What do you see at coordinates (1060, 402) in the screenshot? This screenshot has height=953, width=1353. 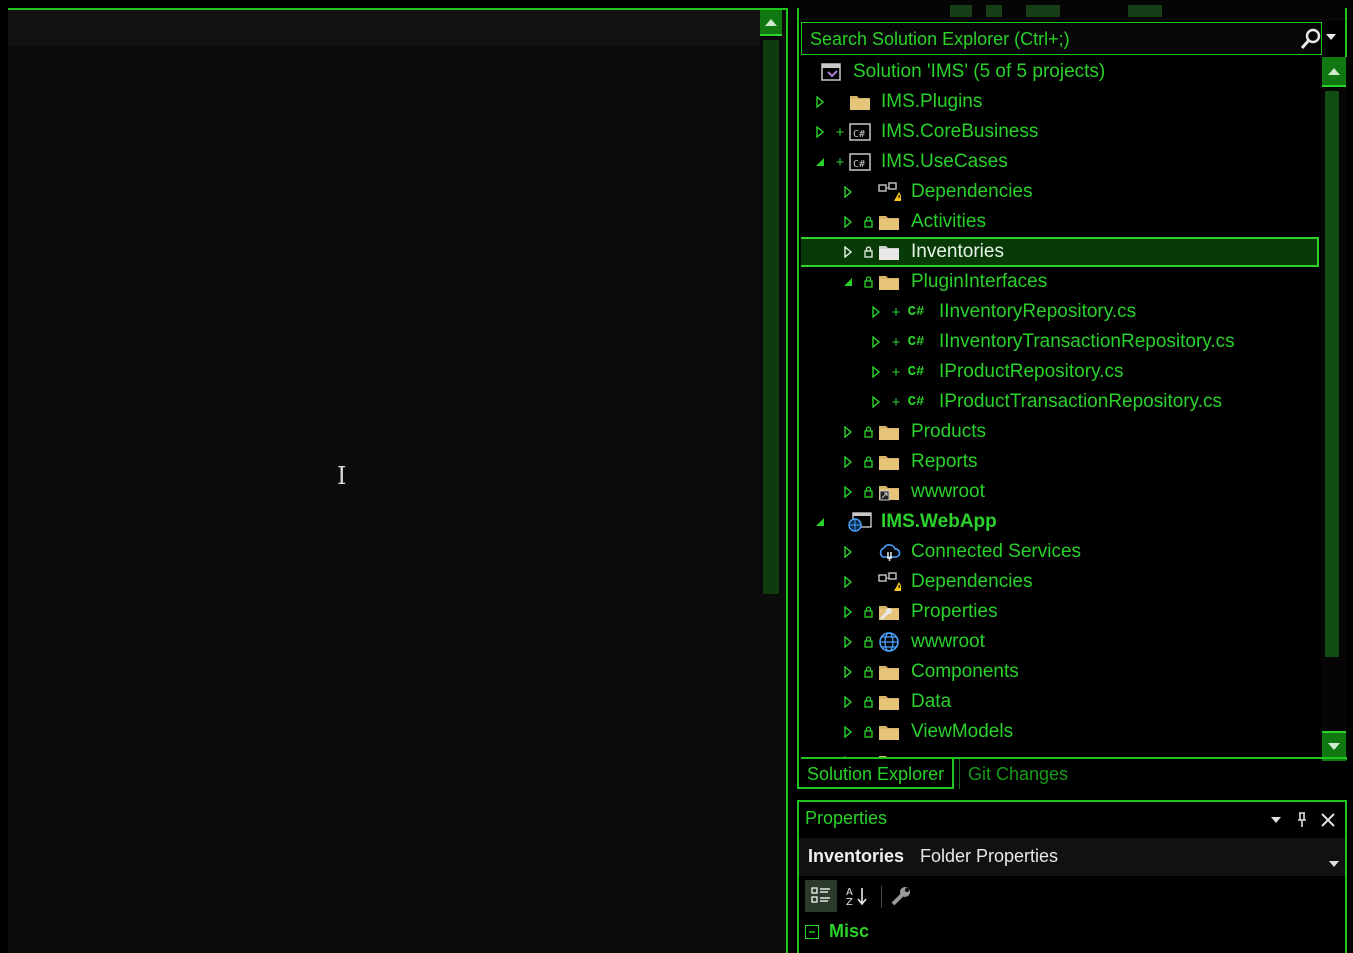 I see `tree-item-iproducttransactionrepository: + C# IProductTransactionRepository.cs` at bounding box center [1060, 402].